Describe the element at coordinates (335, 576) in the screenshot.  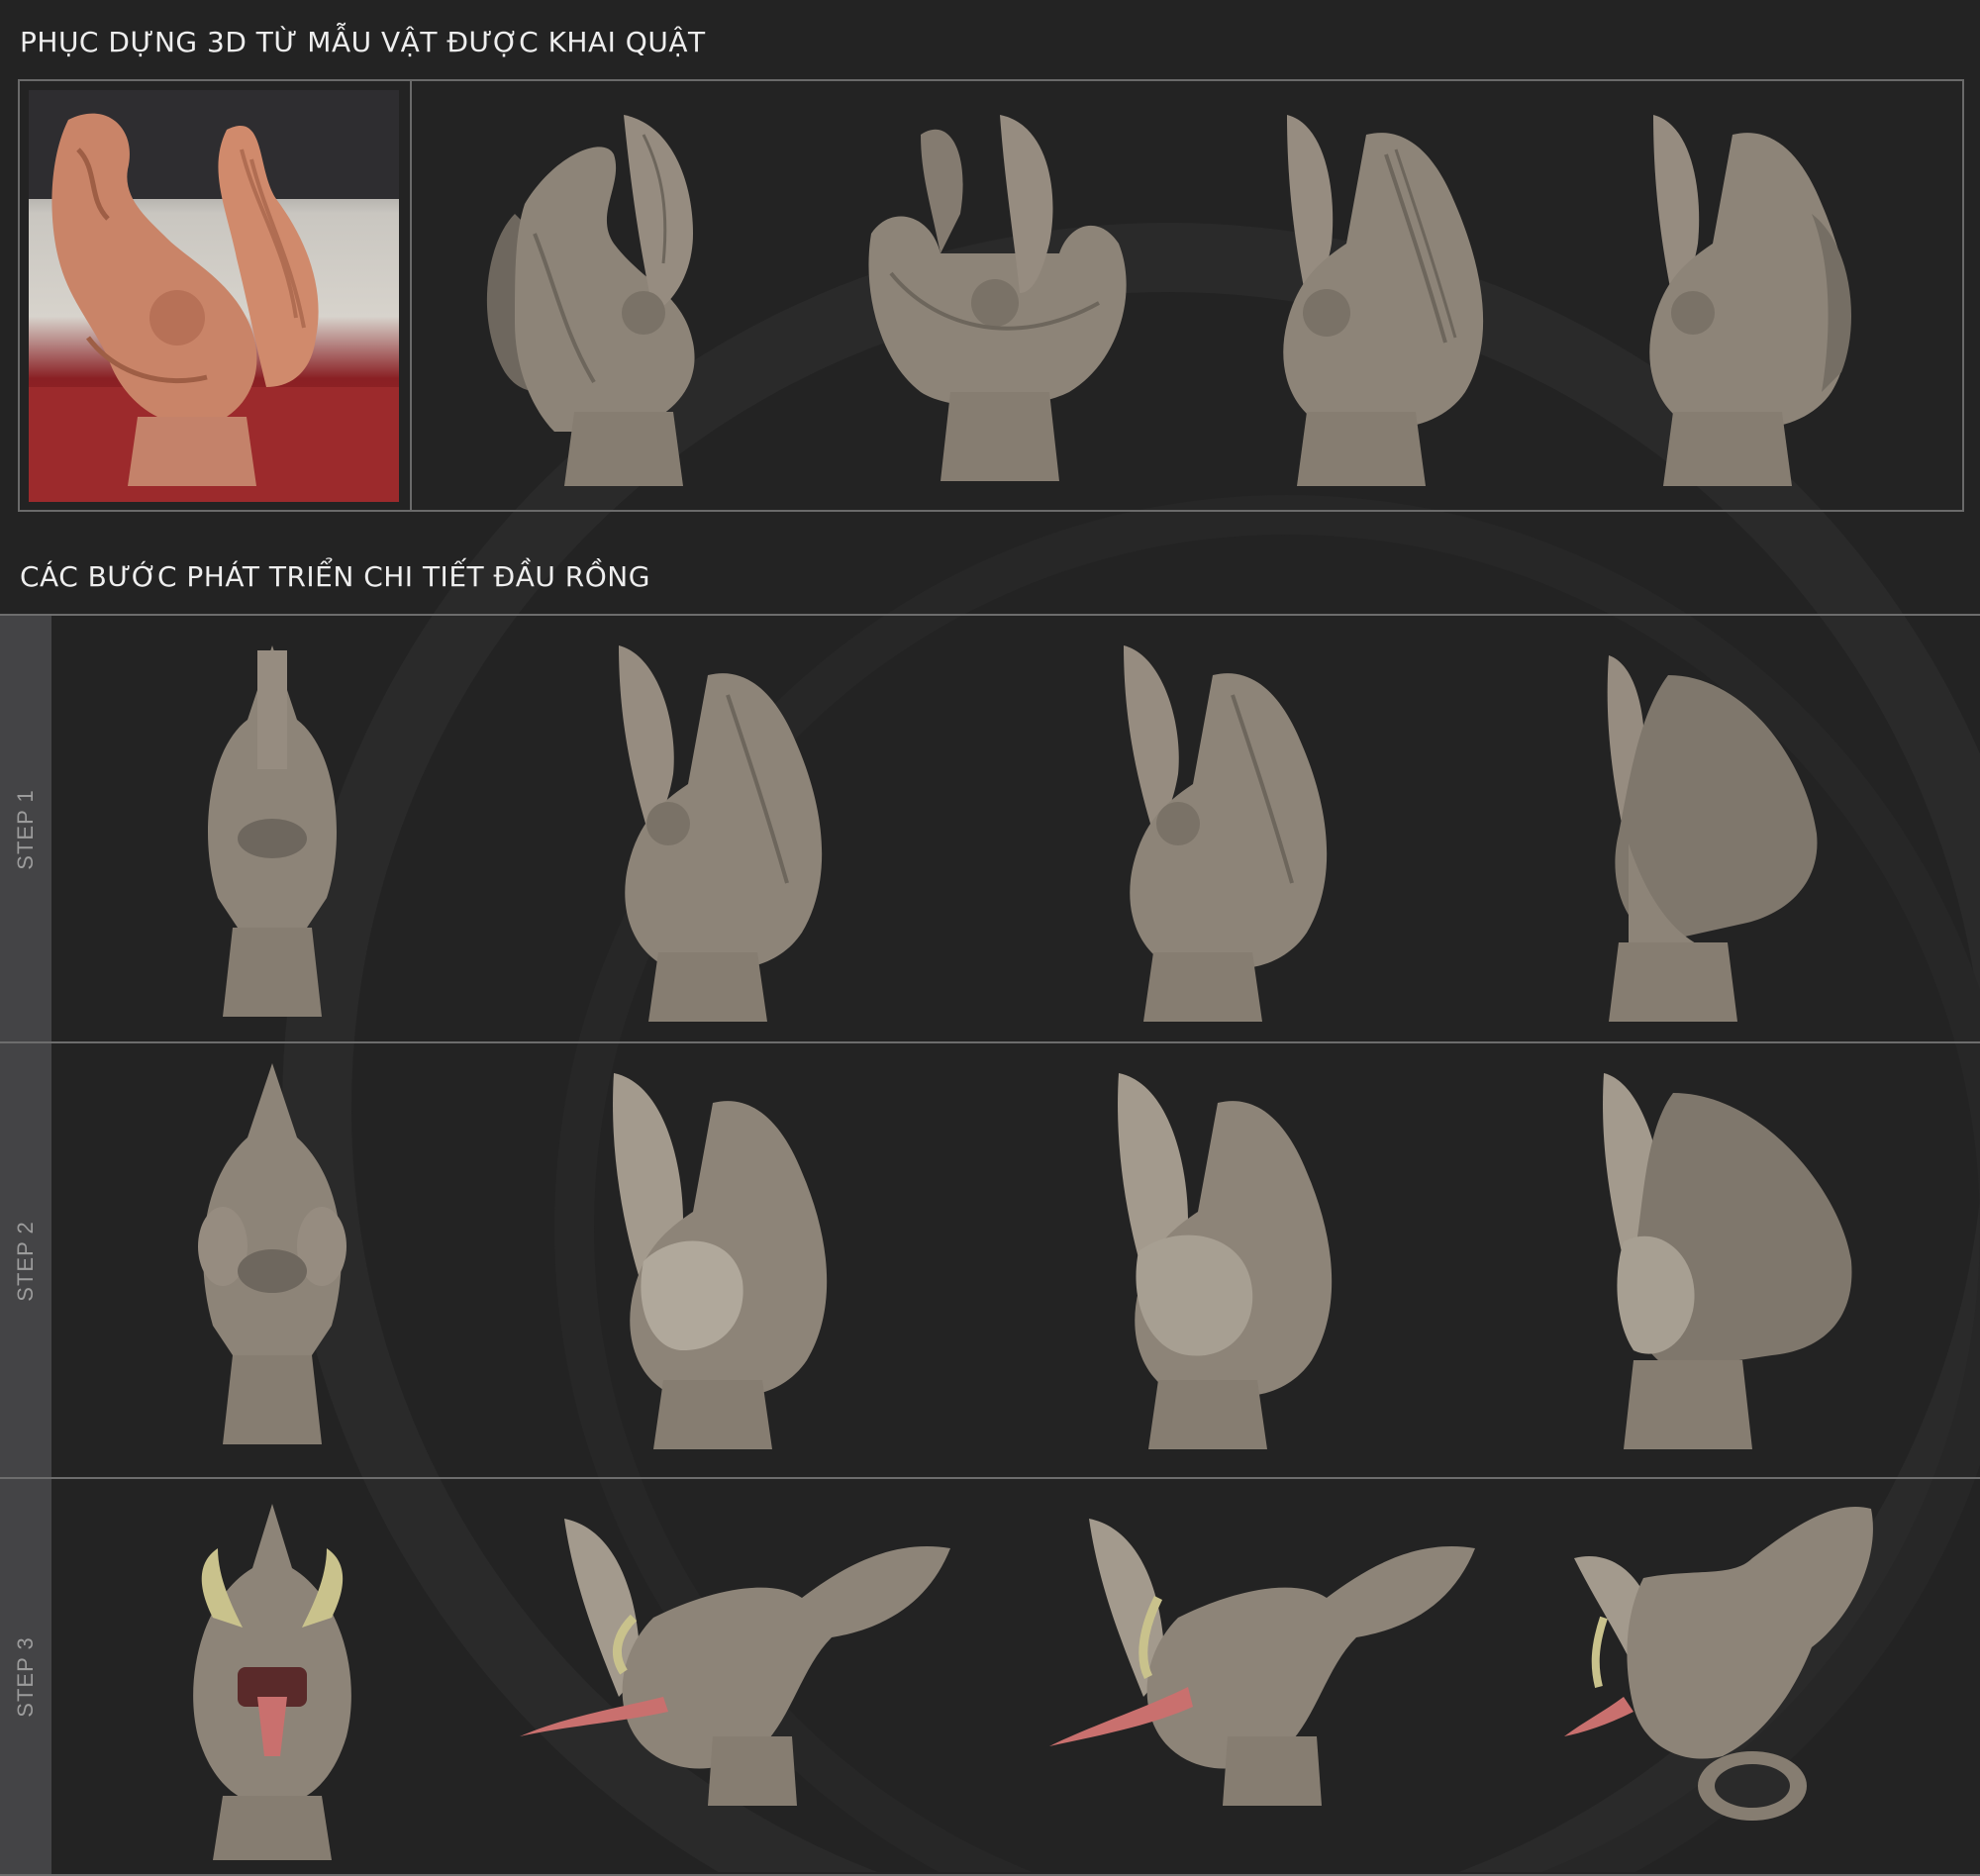
I see `section-title-development: CÁC BƯỚC PHÁT TRIỂN CHI TIẾT ĐẦU RỒNG` at that location.